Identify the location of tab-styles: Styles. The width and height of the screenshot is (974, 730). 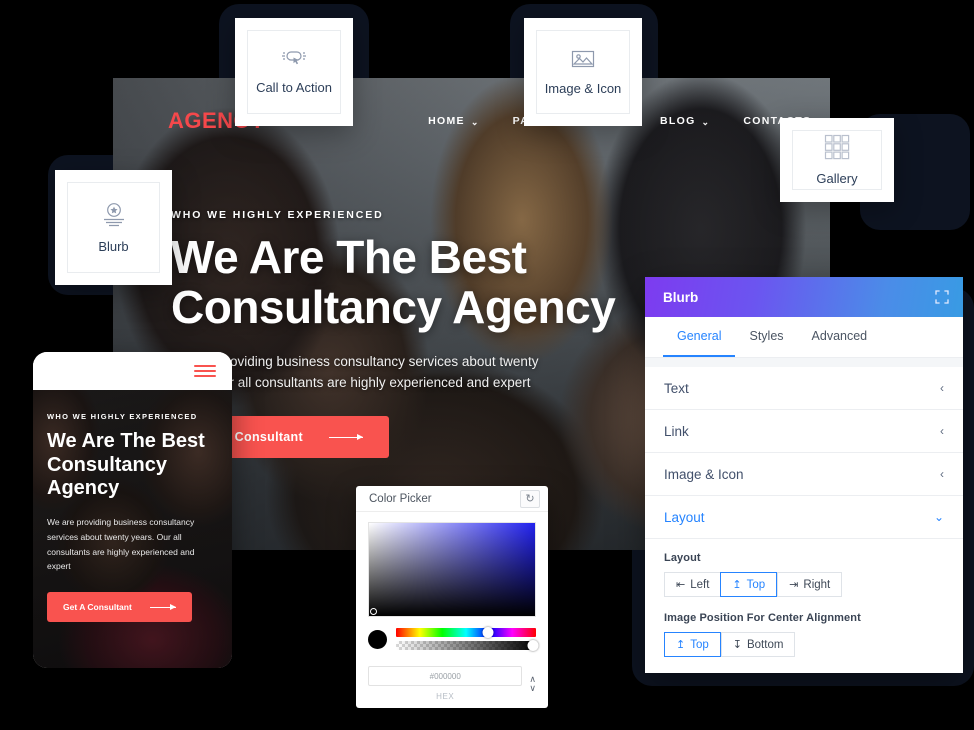
(766, 337).